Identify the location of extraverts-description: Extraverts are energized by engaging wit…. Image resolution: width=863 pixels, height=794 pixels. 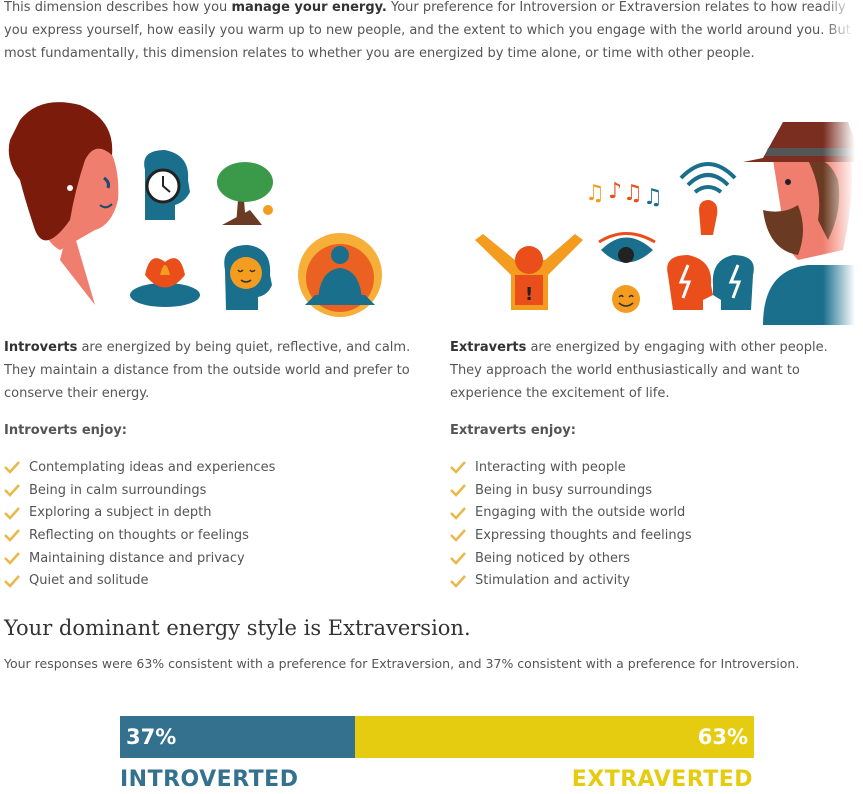
(639, 370).